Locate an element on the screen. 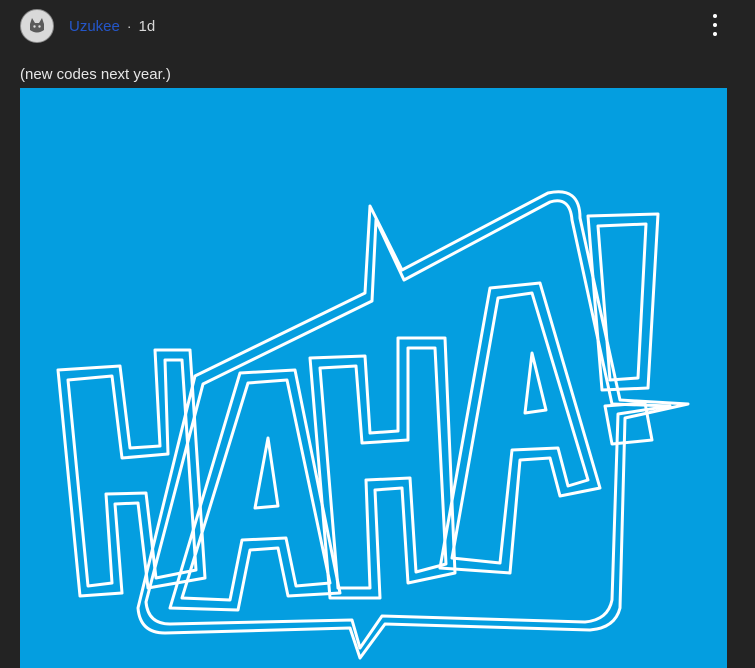 This screenshot has width=755, height=668. cat-avatar-icon is located at coordinates (37, 25).